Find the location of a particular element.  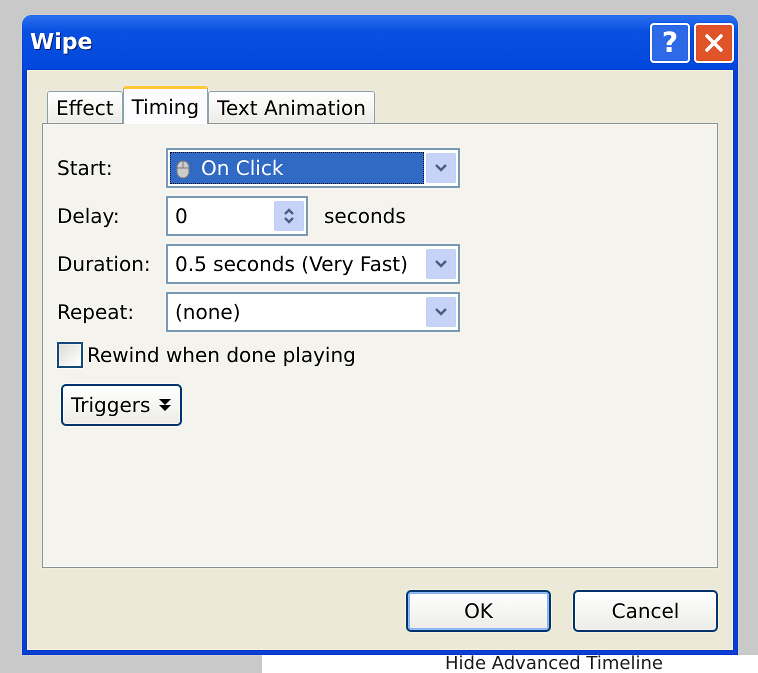

dropdown: (none) is located at coordinates (313, 312).